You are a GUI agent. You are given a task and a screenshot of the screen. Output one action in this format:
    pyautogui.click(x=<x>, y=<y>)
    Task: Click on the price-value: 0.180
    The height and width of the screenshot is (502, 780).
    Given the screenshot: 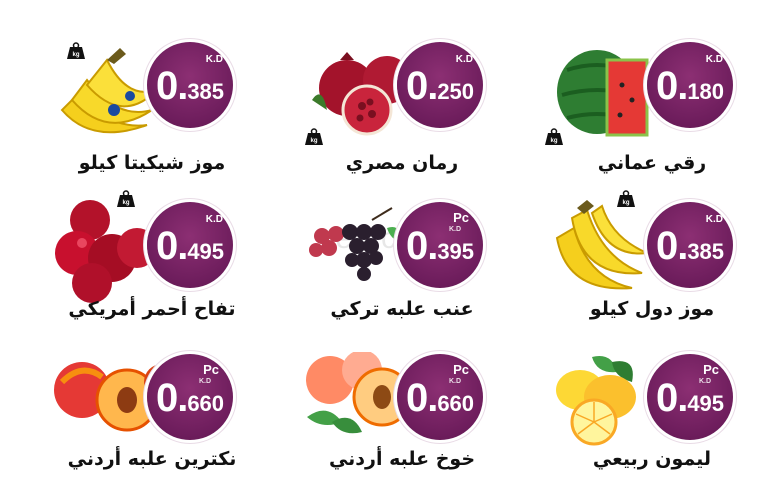 What is the action you would take?
    pyautogui.click(x=690, y=86)
    